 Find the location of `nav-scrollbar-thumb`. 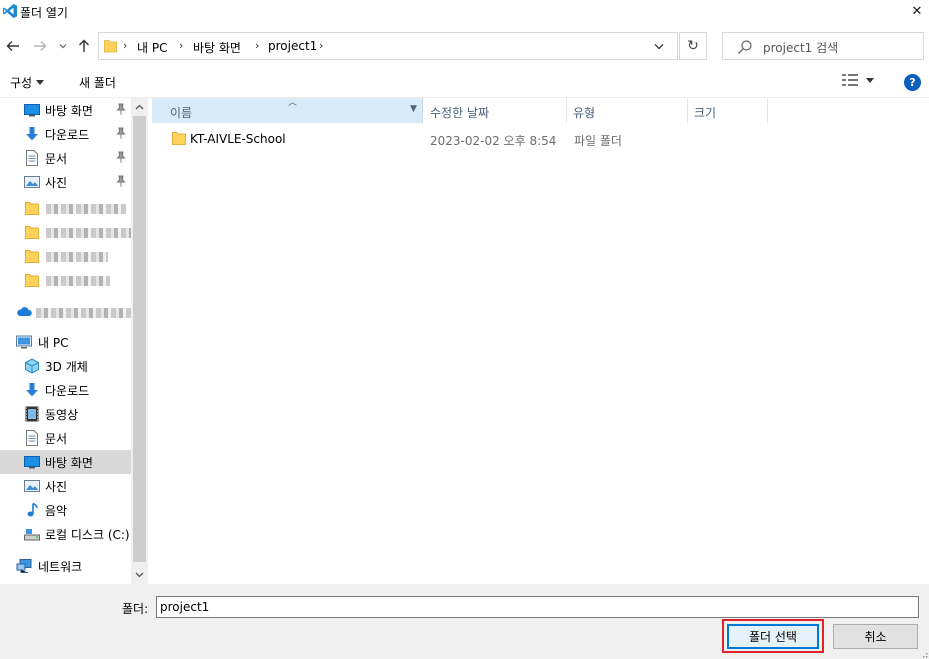

nav-scrollbar-thumb is located at coordinates (139, 339).